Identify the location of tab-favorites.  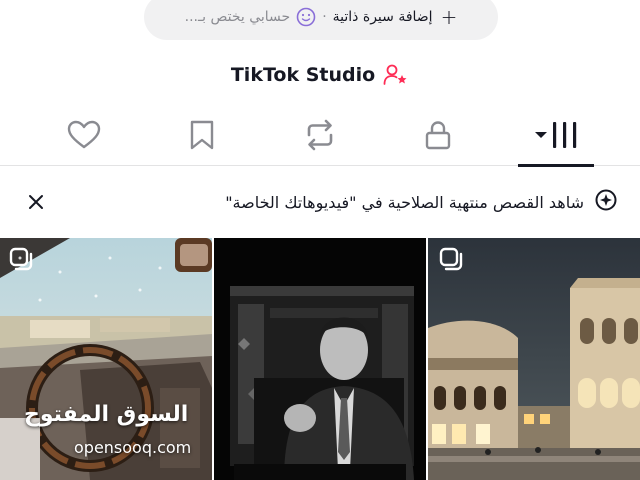
(202, 137).